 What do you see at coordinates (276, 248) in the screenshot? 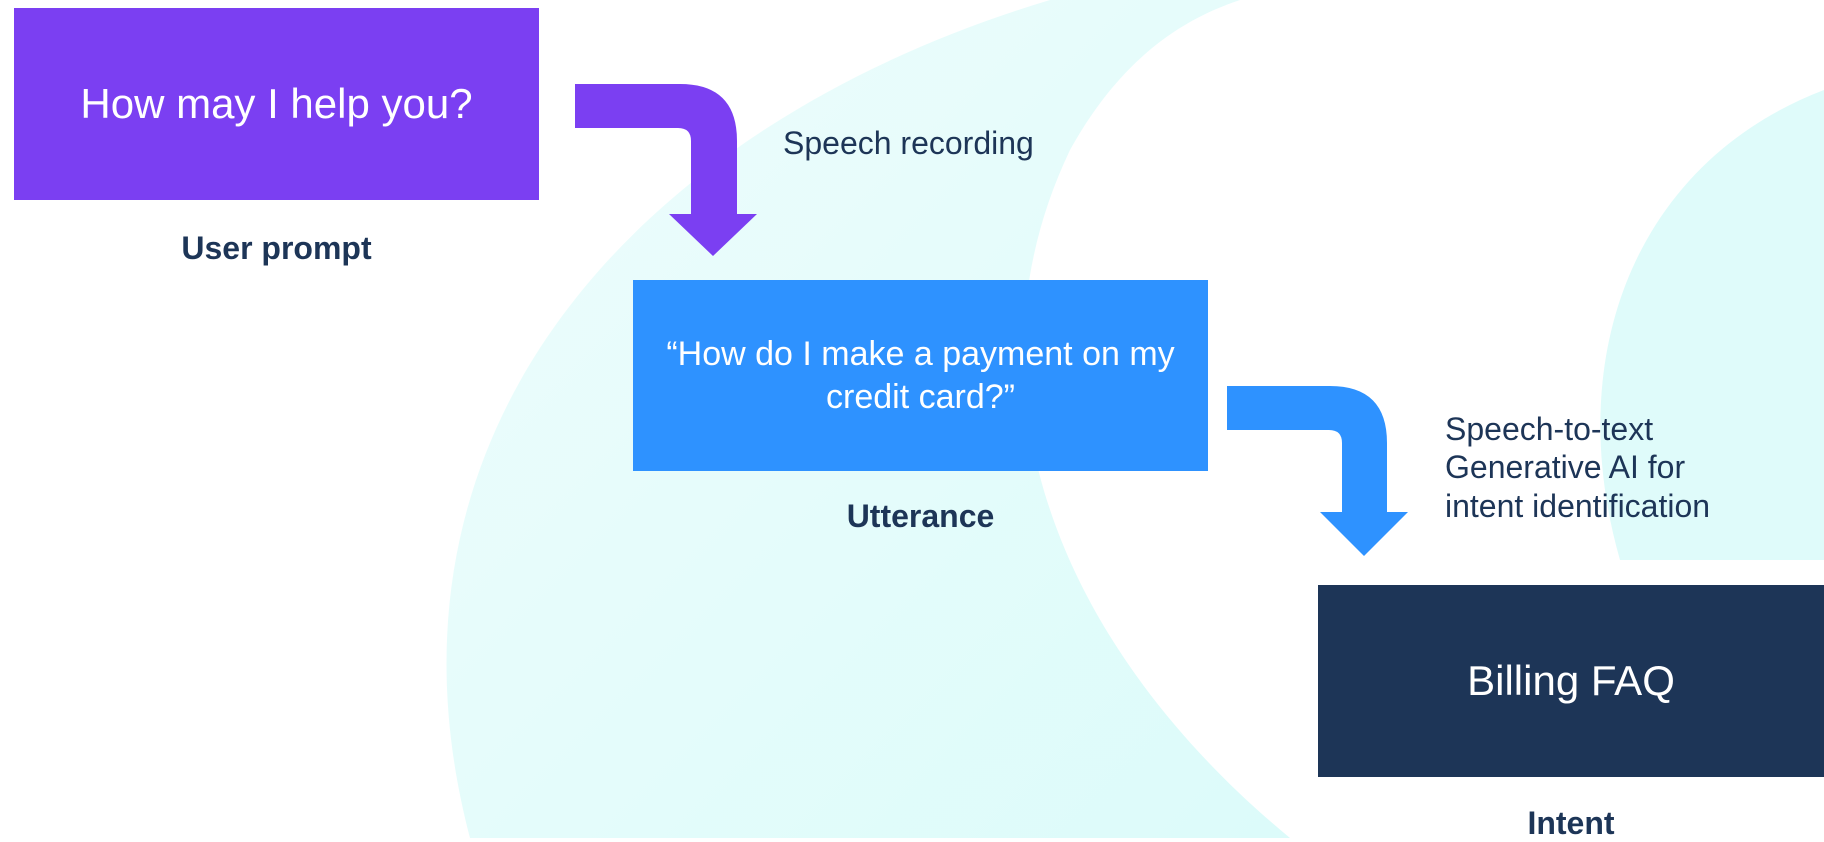
I see `prompt-caption: User prompt` at bounding box center [276, 248].